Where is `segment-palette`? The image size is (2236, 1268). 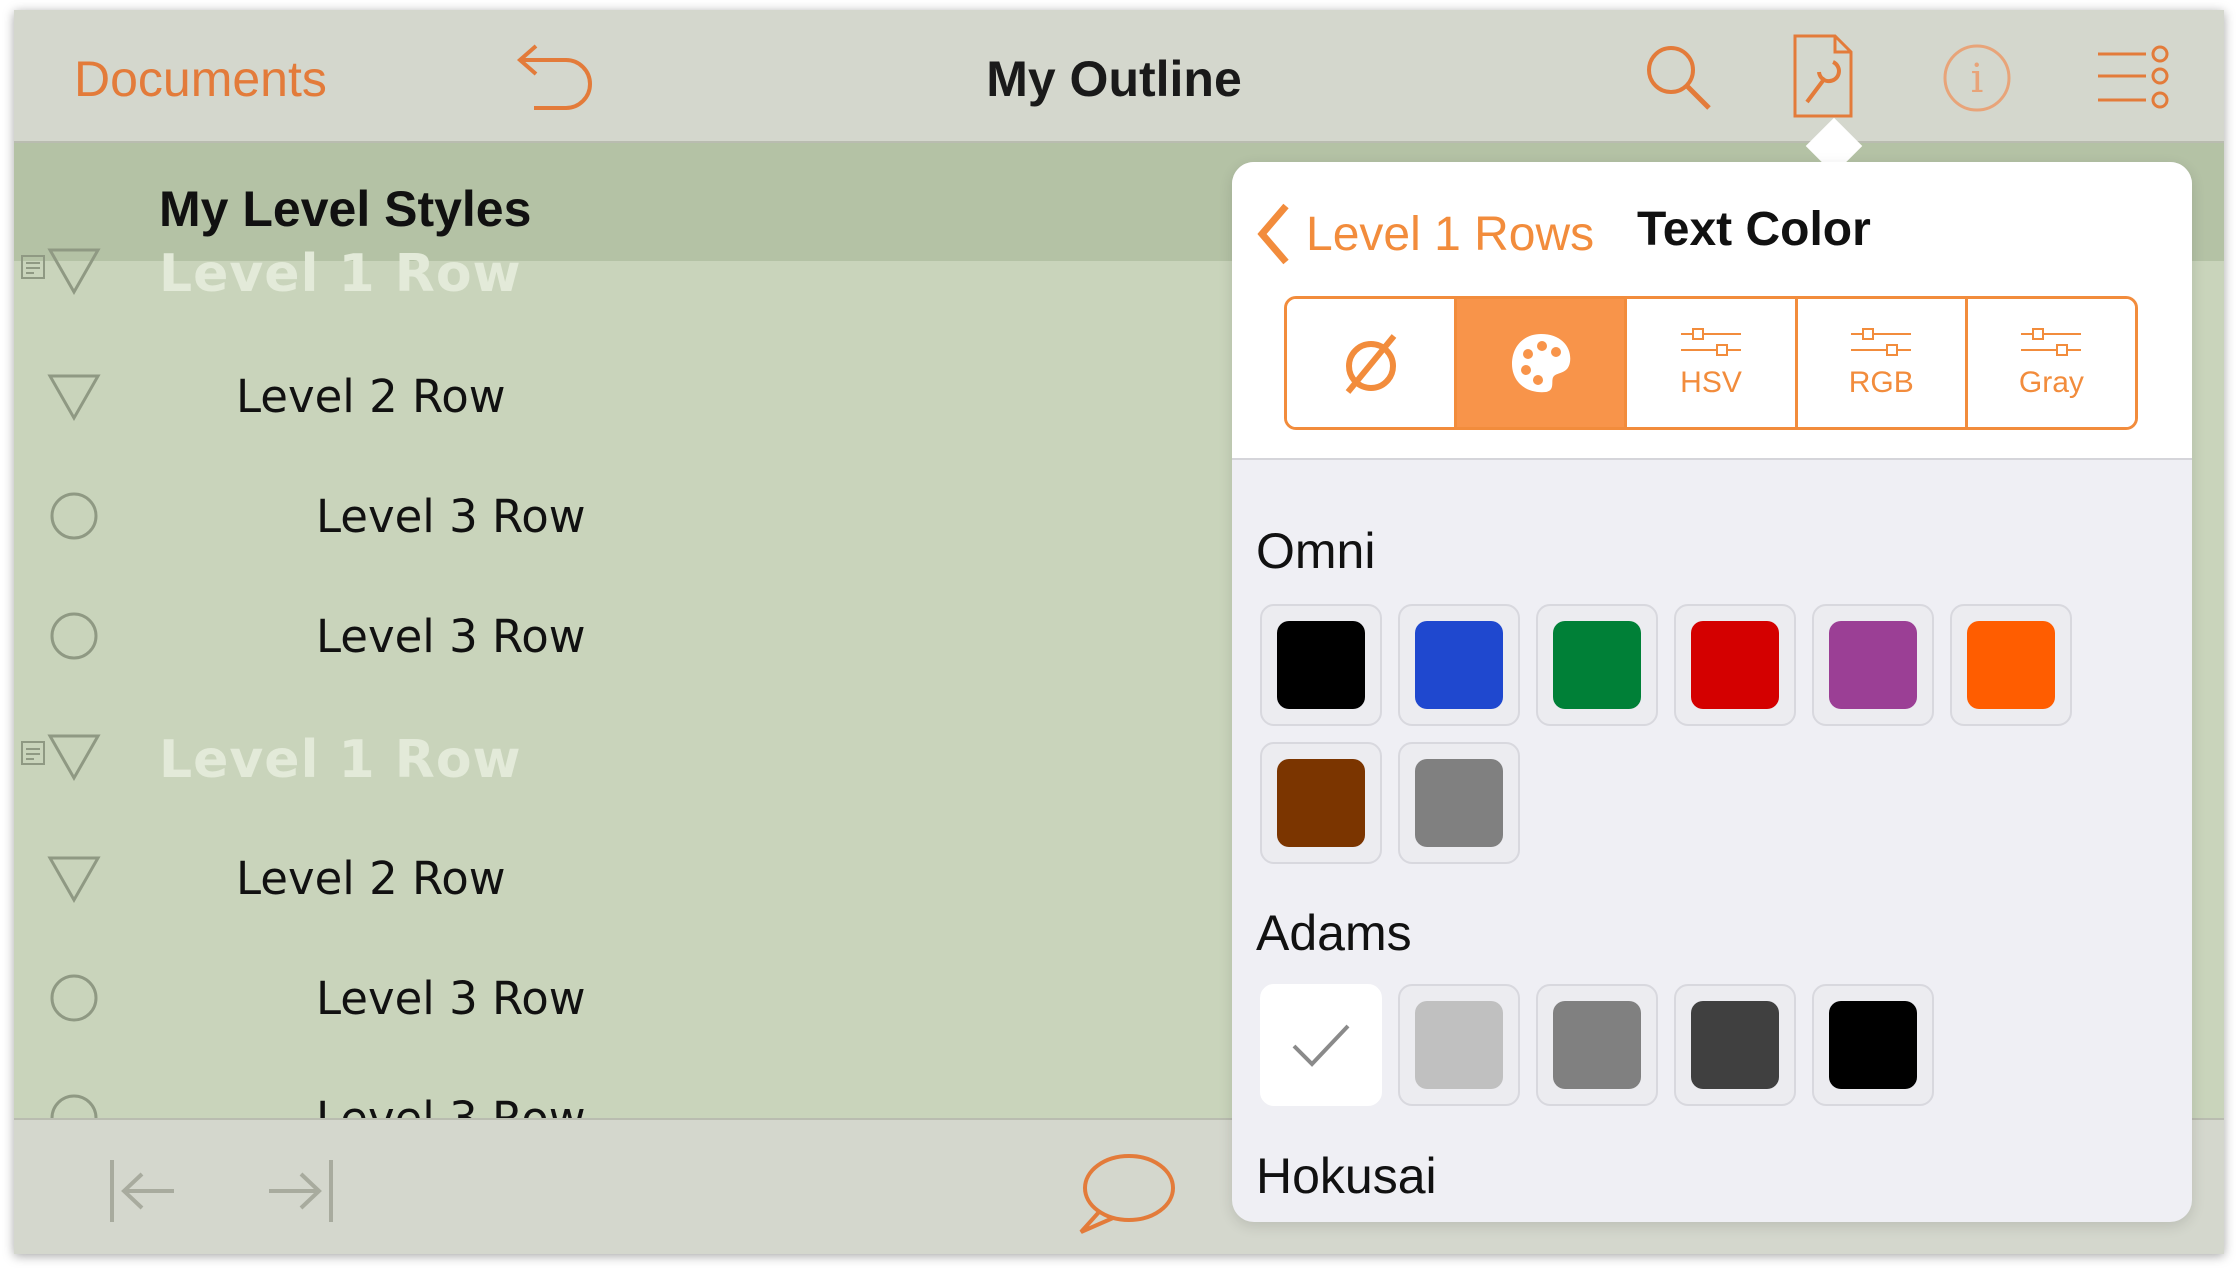 segment-palette is located at coordinates (1542, 363).